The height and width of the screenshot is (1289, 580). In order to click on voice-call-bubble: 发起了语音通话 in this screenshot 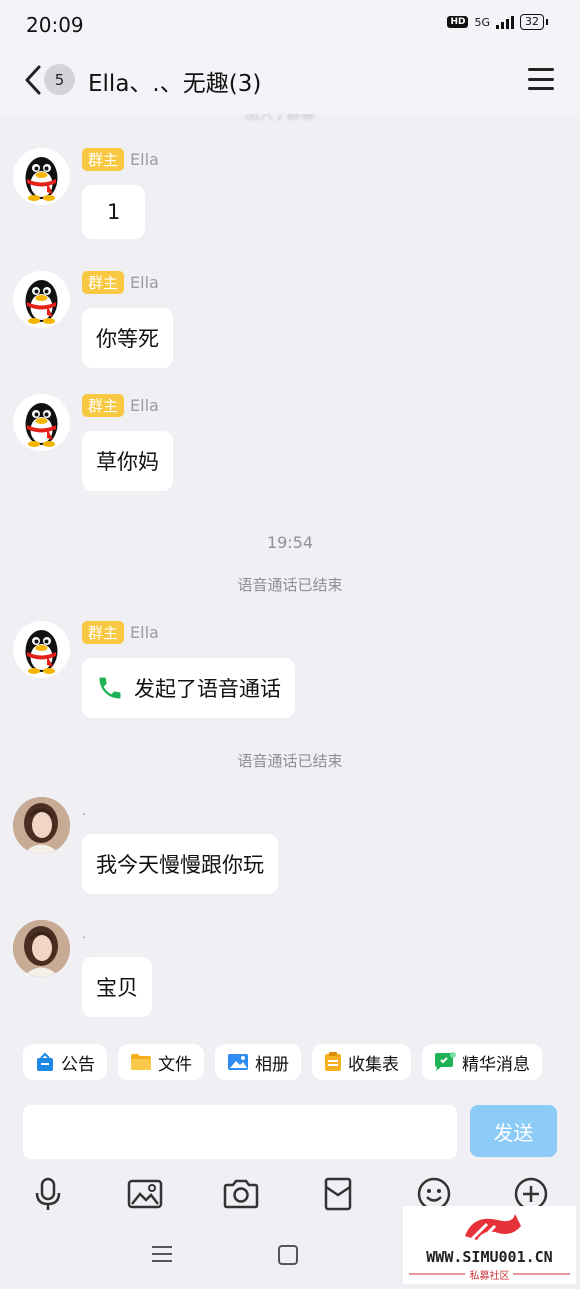, I will do `click(188, 688)`.